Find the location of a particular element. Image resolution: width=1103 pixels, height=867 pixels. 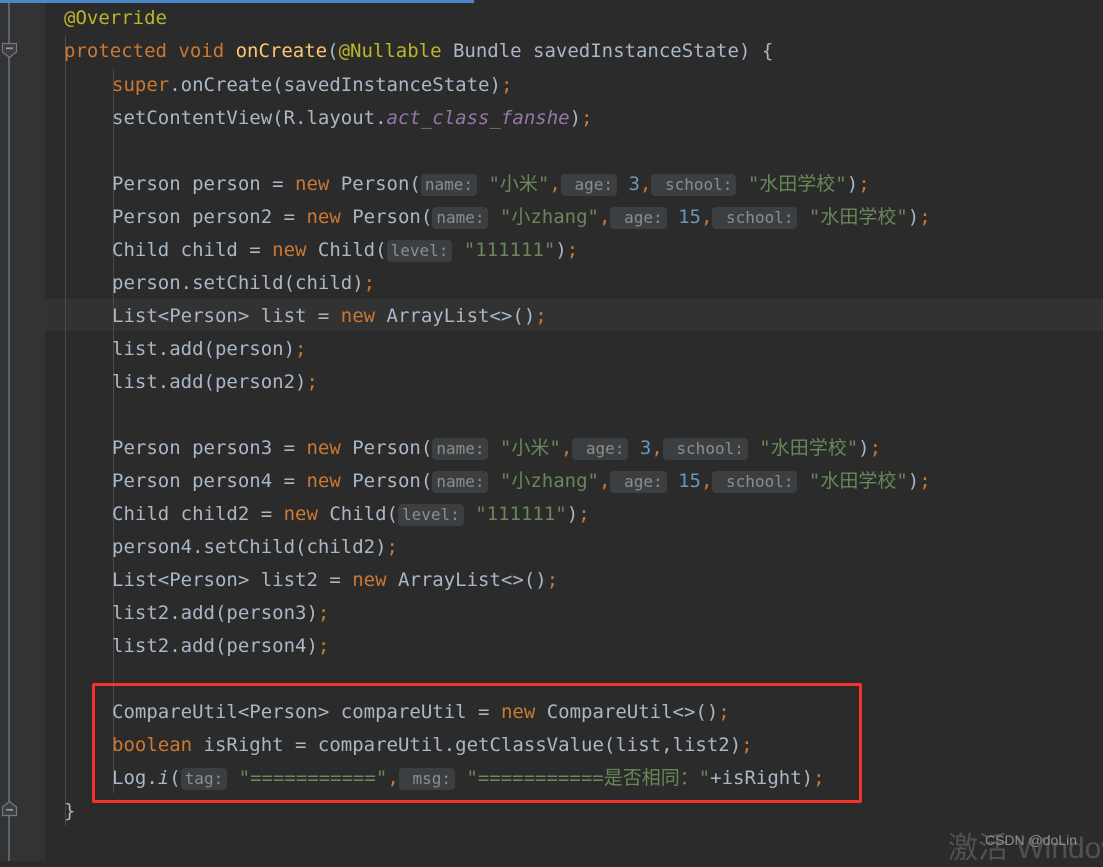

code-line-11: list.add(person); is located at coordinates (153, 349).